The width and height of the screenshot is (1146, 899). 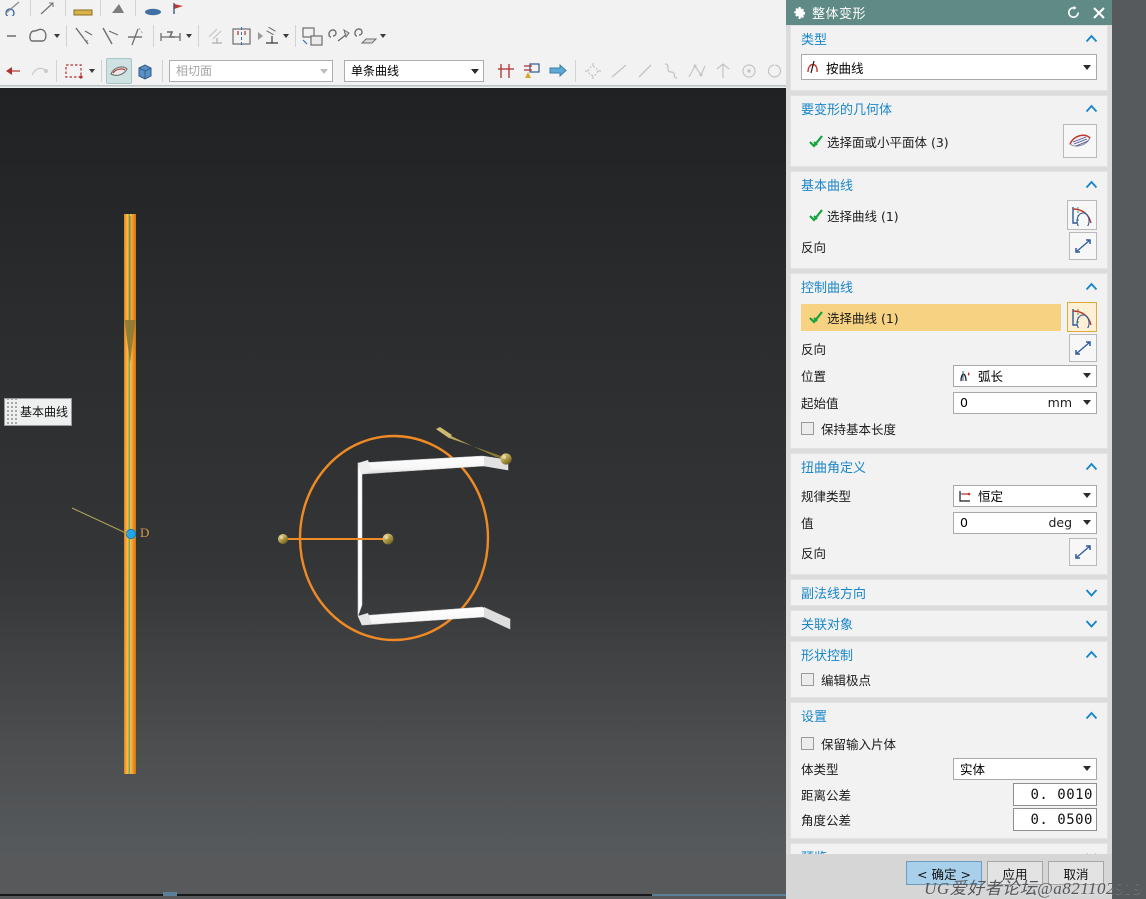 I want to click on tool-combine-icon, so click(x=339, y=36).